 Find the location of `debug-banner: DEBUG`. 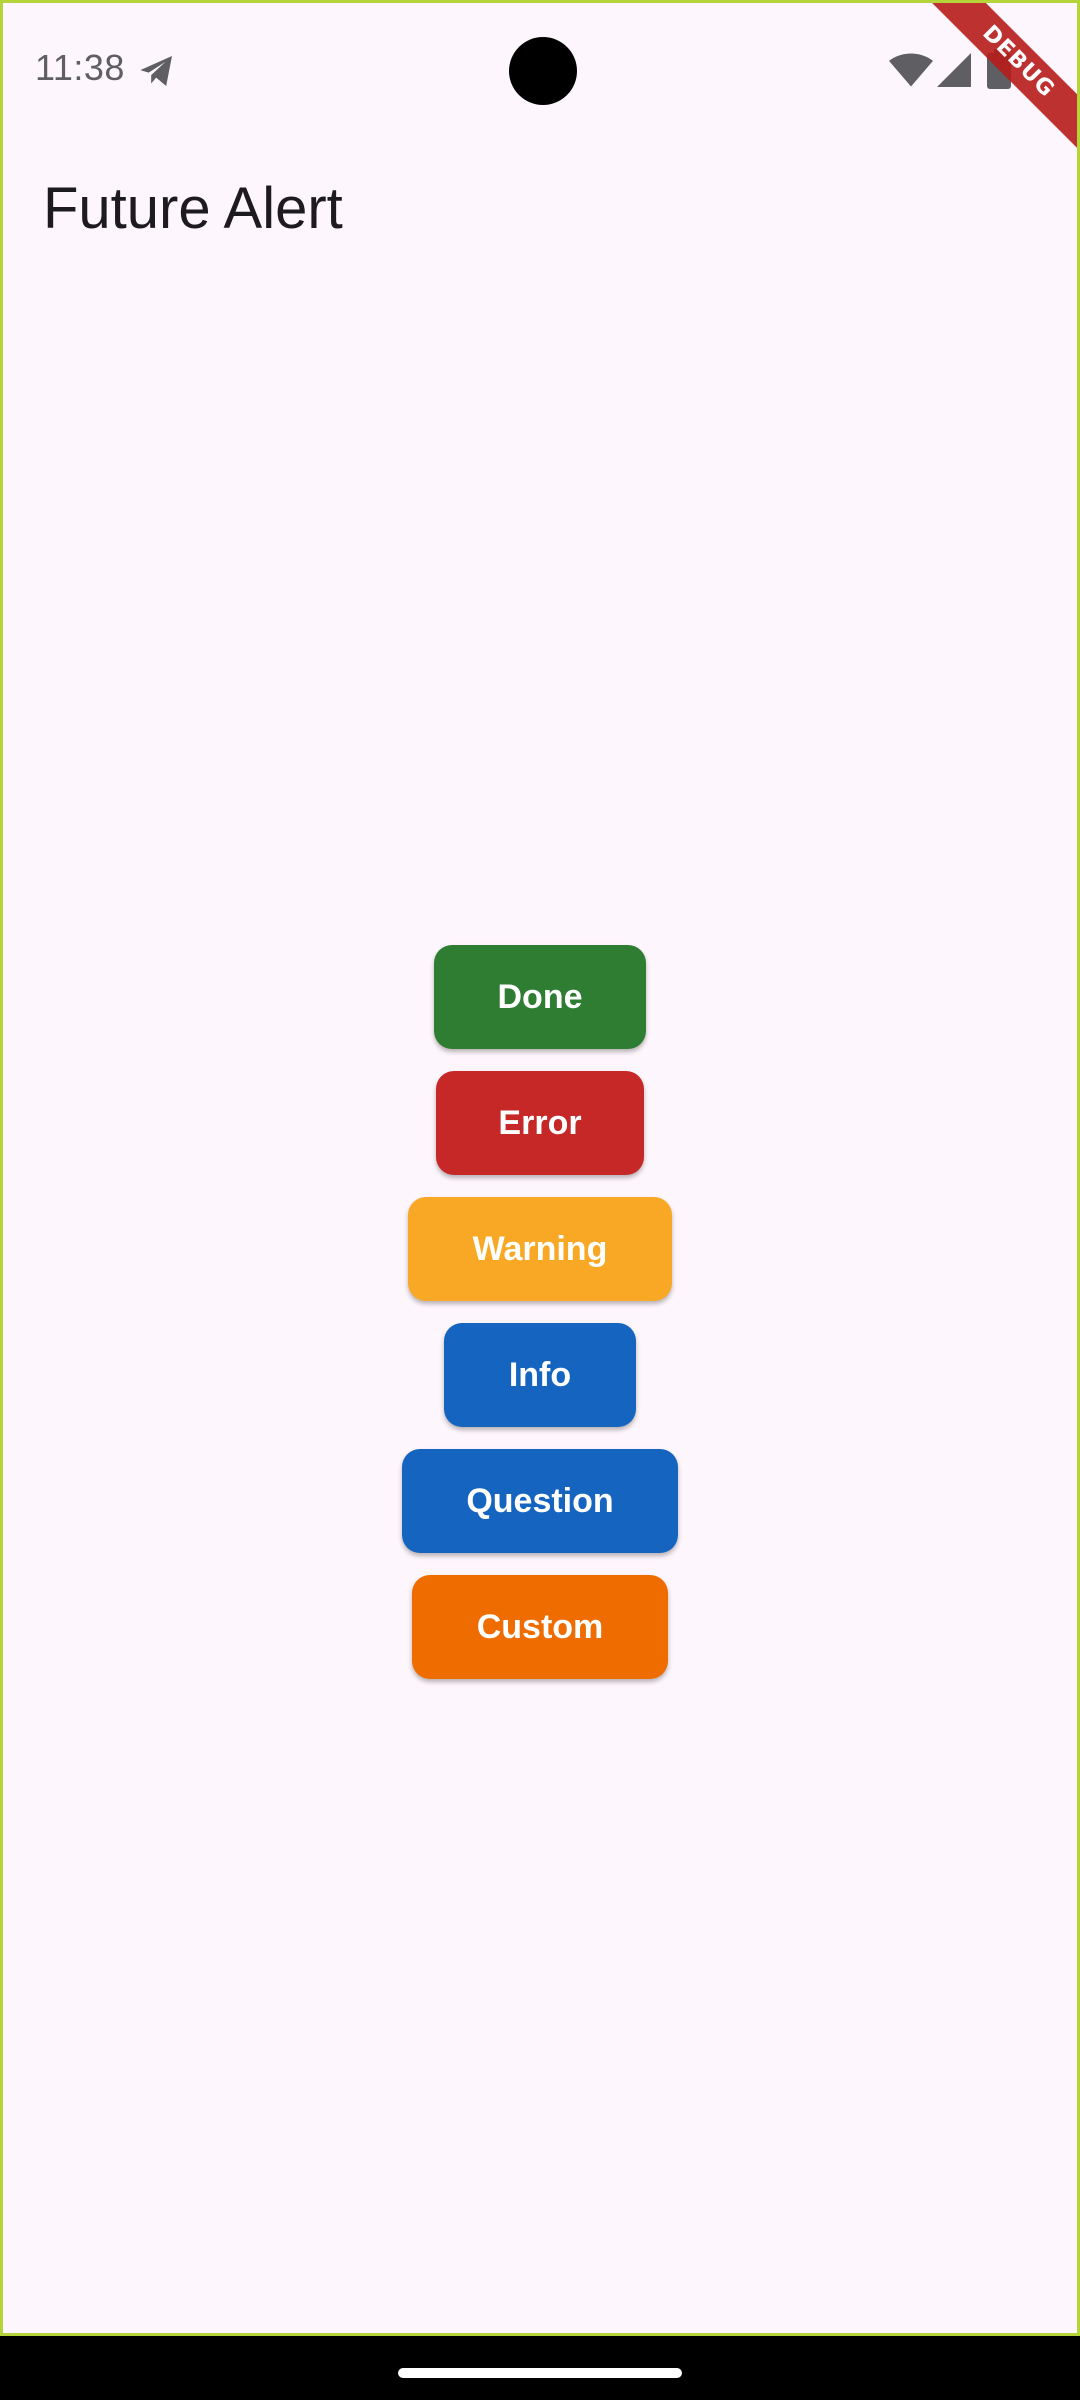

debug-banner: DEBUG is located at coordinates (997, 83).